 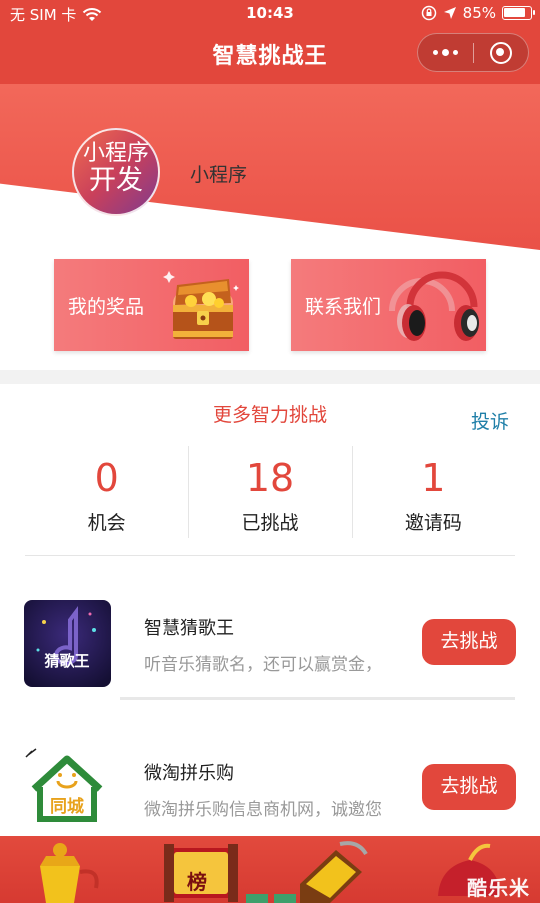 I want to click on my-prizes-card: 我的奖品, so click(x=151, y=305).